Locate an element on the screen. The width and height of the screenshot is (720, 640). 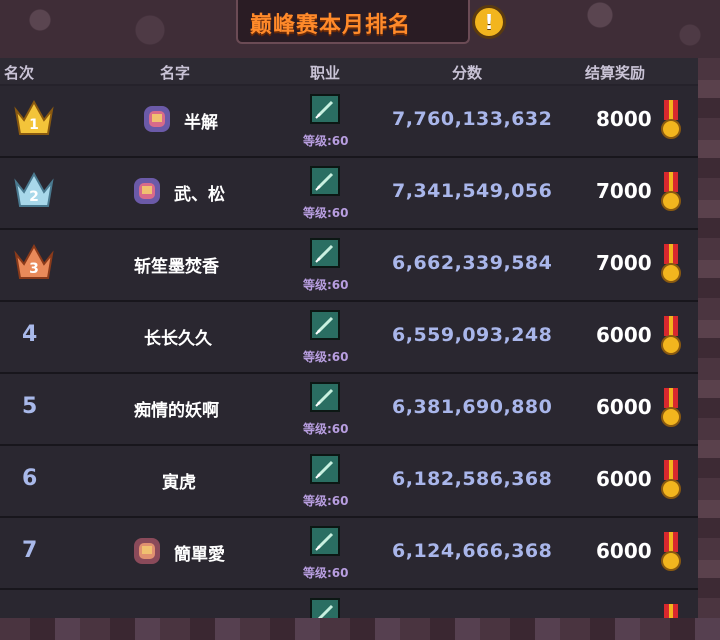
crown-rank-label: 3 is located at coordinates (34, 269).